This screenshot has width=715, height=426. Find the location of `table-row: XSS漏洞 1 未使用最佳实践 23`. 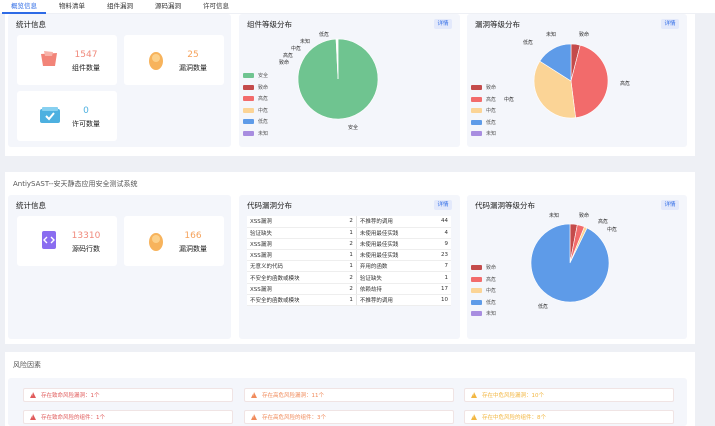

table-row: XSS漏洞 1 未使用最佳实践 23 is located at coordinates (349, 255).